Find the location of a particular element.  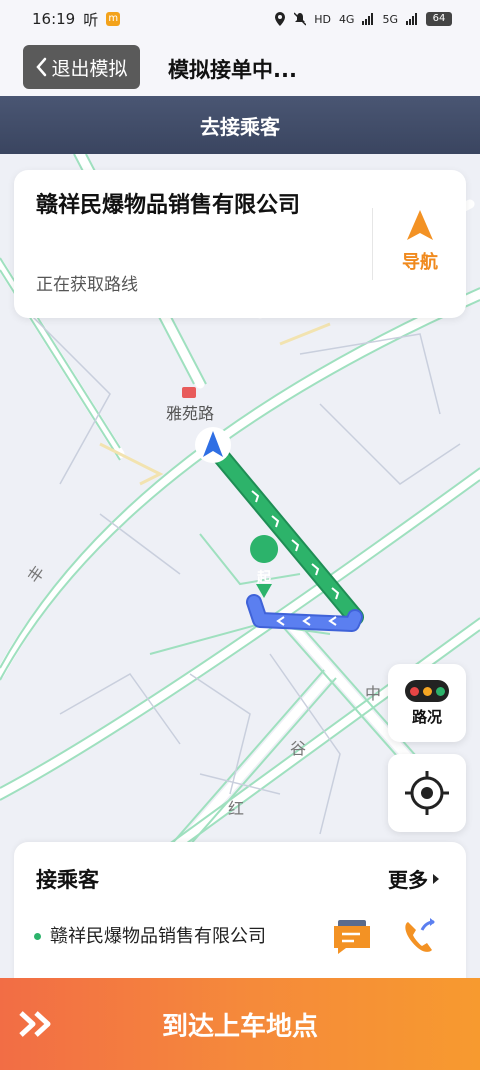

more-label: 更多 is located at coordinates (408, 880).